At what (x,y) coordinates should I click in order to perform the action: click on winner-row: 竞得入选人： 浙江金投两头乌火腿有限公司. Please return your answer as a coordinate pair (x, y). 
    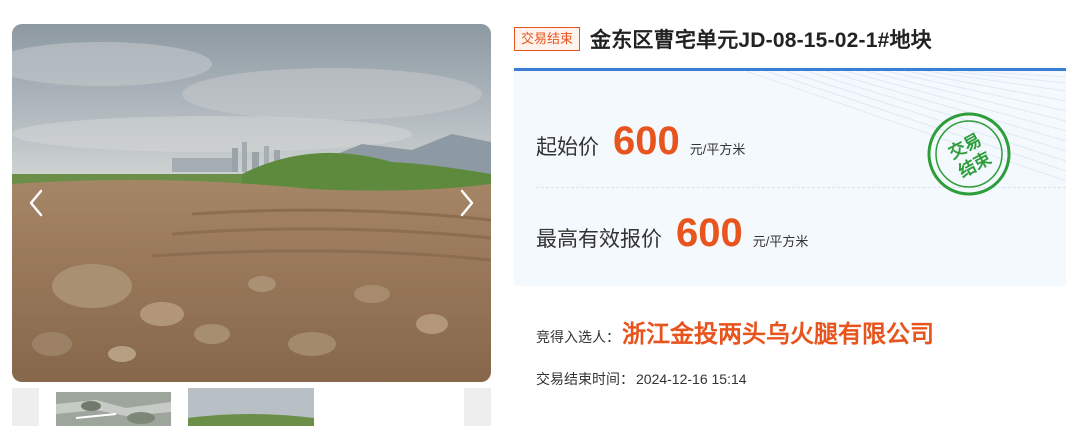
    Looking at the image, I should click on (735, 331).